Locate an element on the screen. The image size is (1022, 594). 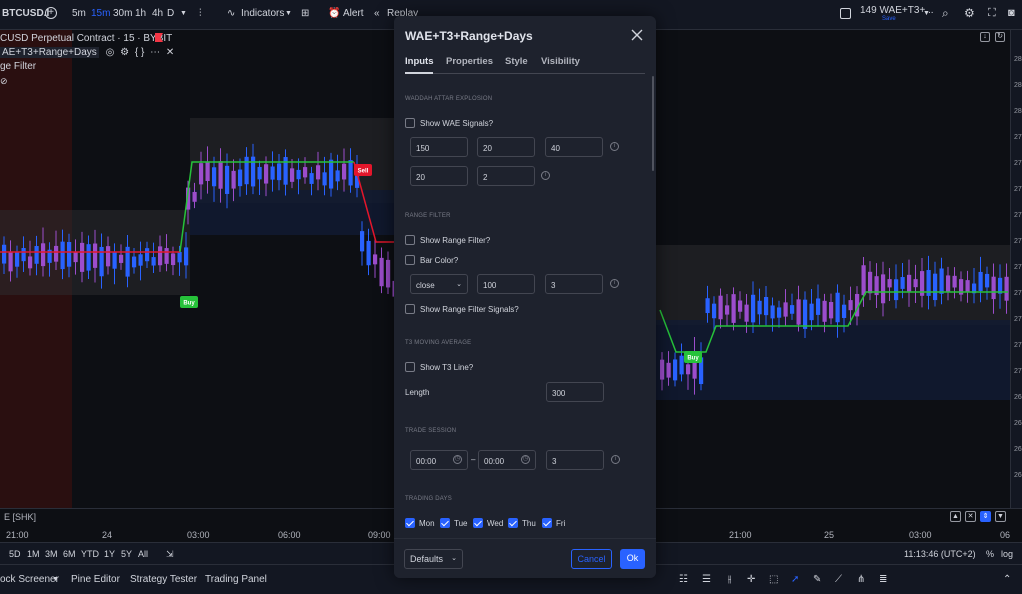
session-count-input: 3 is located at coordinates (575, 460).